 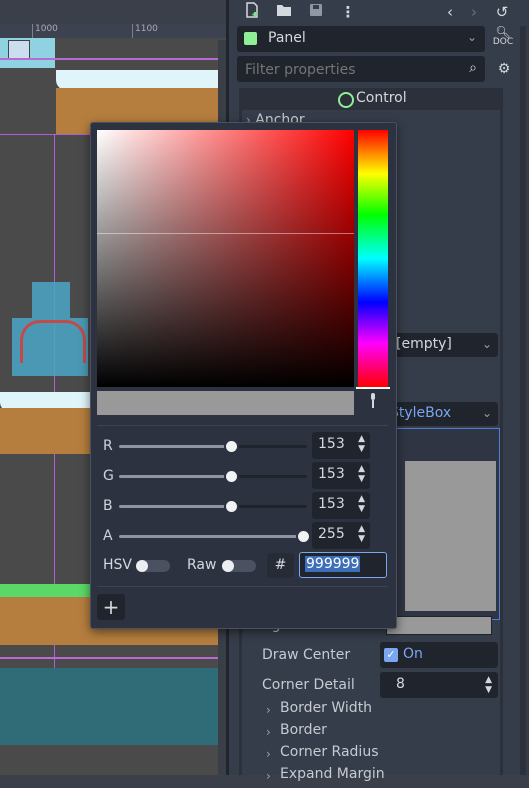 What do you see at coordinates (504, 69) in the screenshot?
I see `property-tools-icon: ⚙︎` at bounding box center [504, 69].